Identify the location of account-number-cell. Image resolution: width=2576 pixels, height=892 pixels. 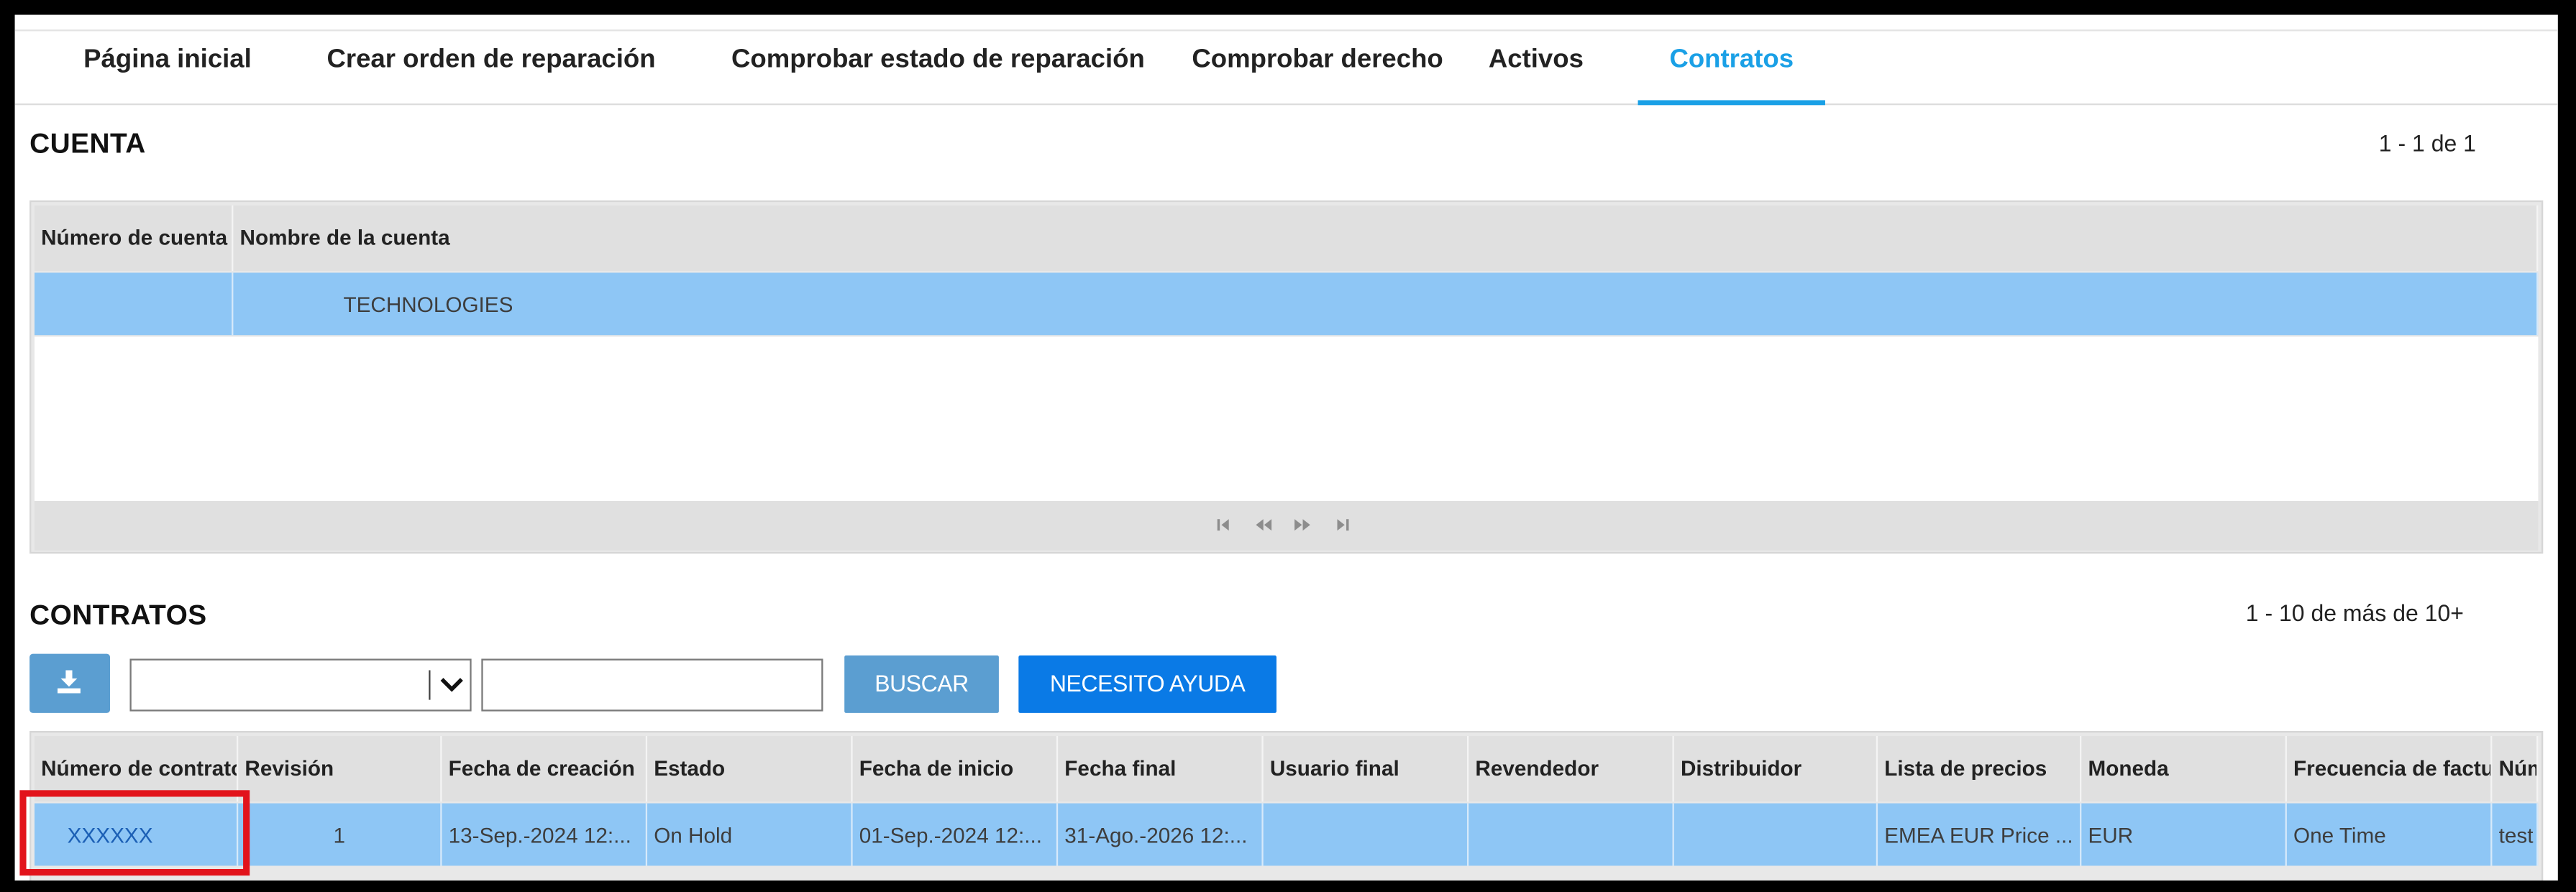
(134, 304).